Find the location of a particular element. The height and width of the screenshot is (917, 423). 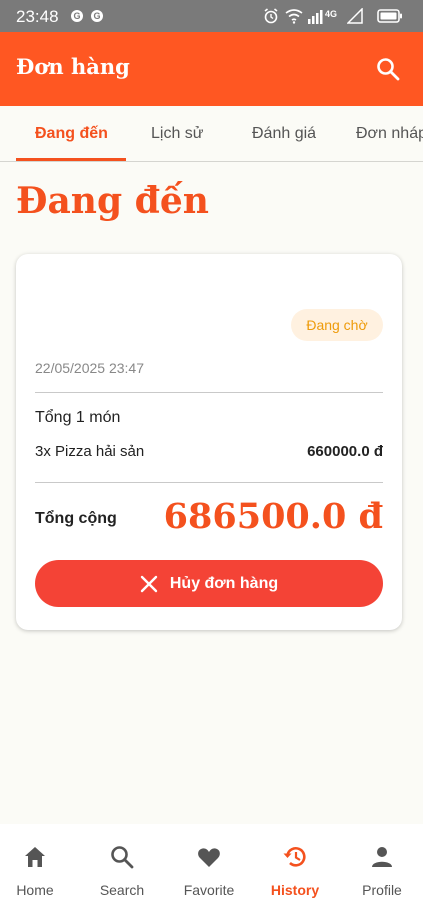

tab-don-nhap: Đơn nháp is located at coordinates (389, 133).